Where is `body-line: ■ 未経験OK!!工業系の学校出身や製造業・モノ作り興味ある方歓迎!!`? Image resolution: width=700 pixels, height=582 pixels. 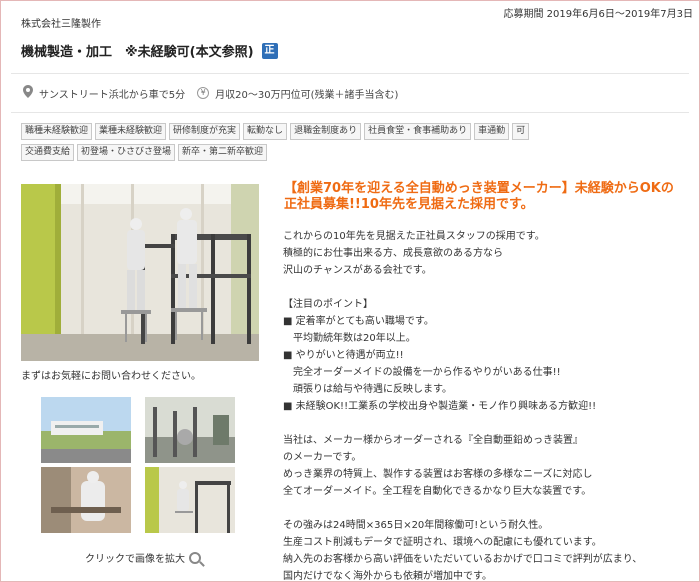
body-line: ■ 未経験OK!!工業系の学校出身や製造業・モノ作り興味ある方歓迎!! is located at coordinates (440, 406).